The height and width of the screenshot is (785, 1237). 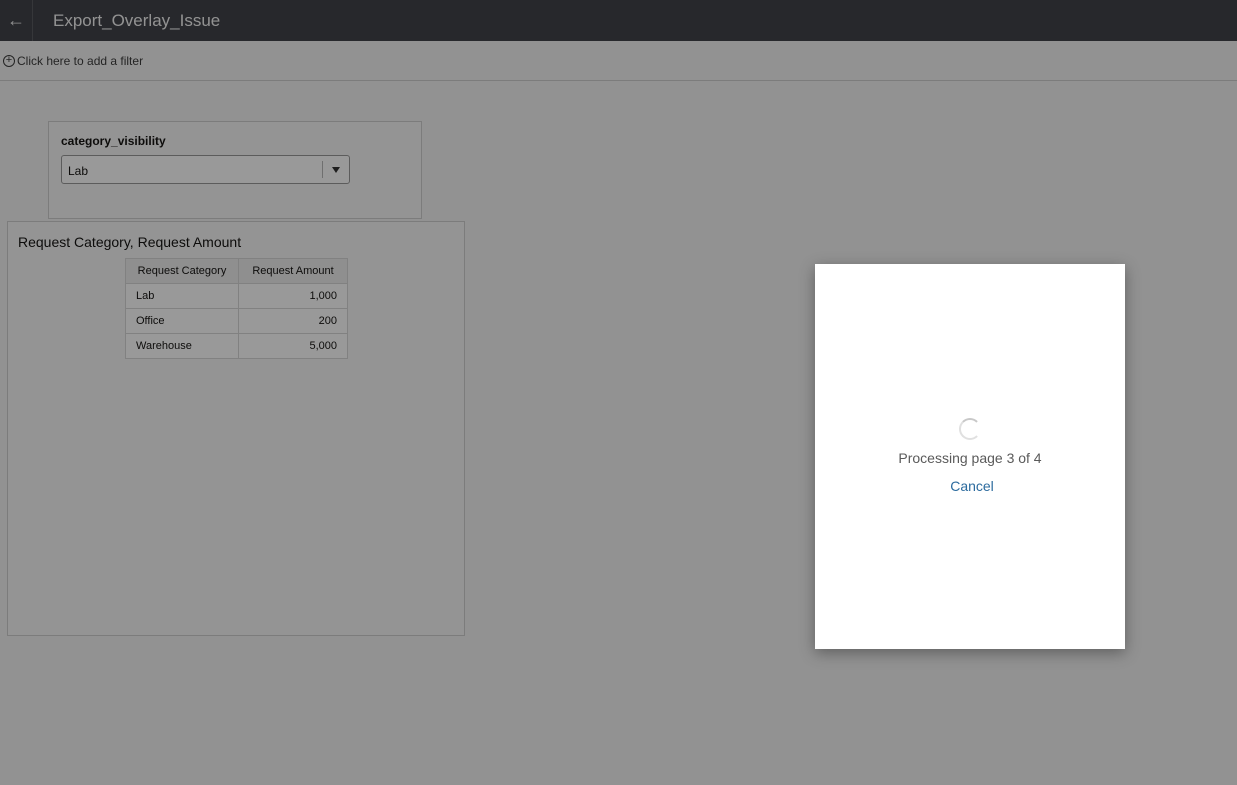 I want to click on loading-spinner-icon, so click(x=970, y=429).